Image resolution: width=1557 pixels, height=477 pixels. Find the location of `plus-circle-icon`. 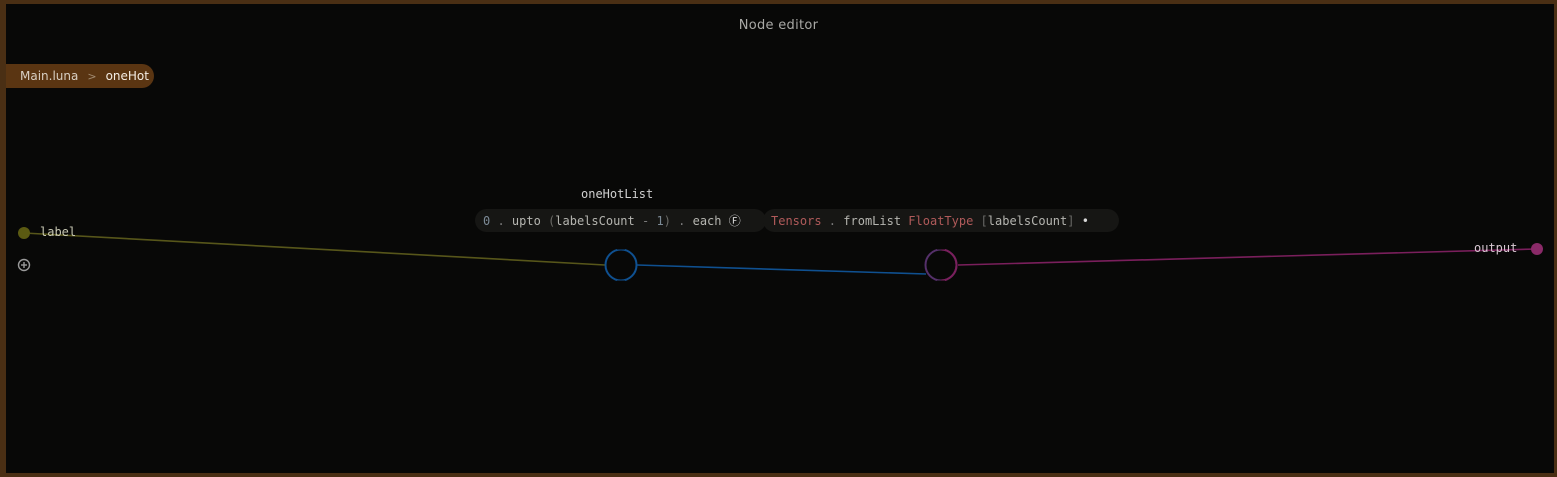

plus-circle-icon is located at coordinates (24, 265).